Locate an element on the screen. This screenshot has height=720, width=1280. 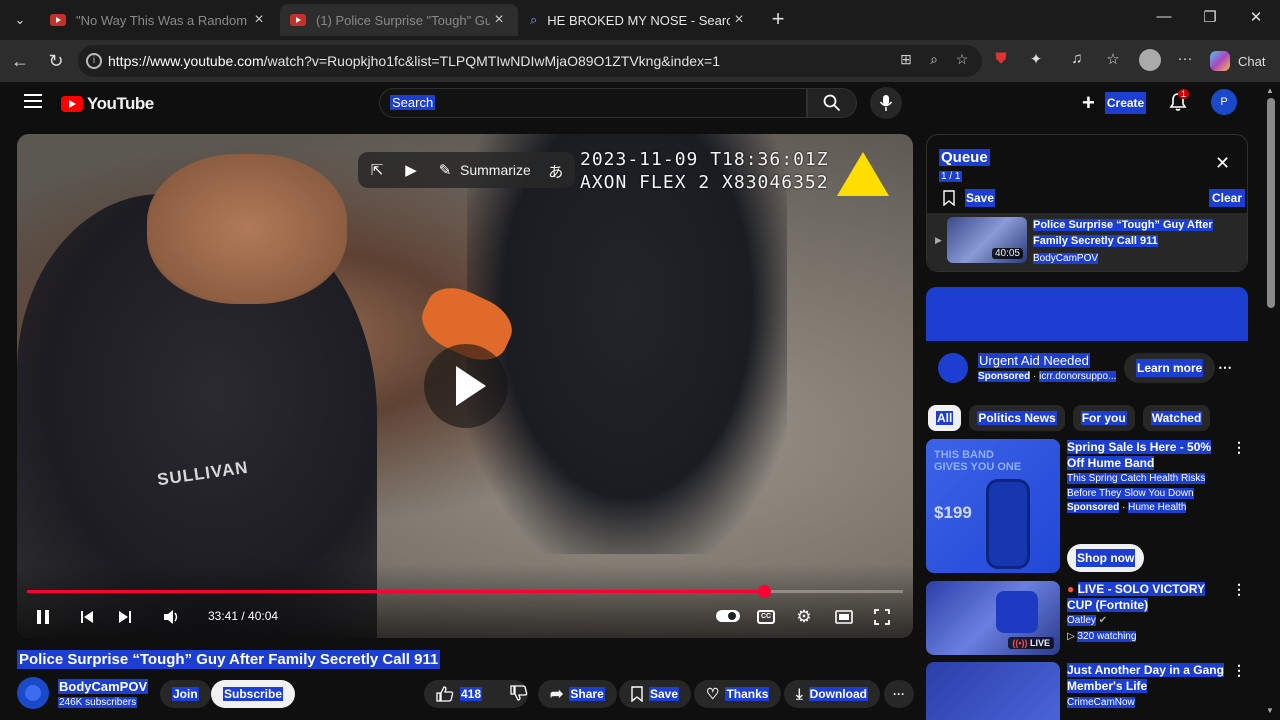
search-button is located at coordinates (832, 103).